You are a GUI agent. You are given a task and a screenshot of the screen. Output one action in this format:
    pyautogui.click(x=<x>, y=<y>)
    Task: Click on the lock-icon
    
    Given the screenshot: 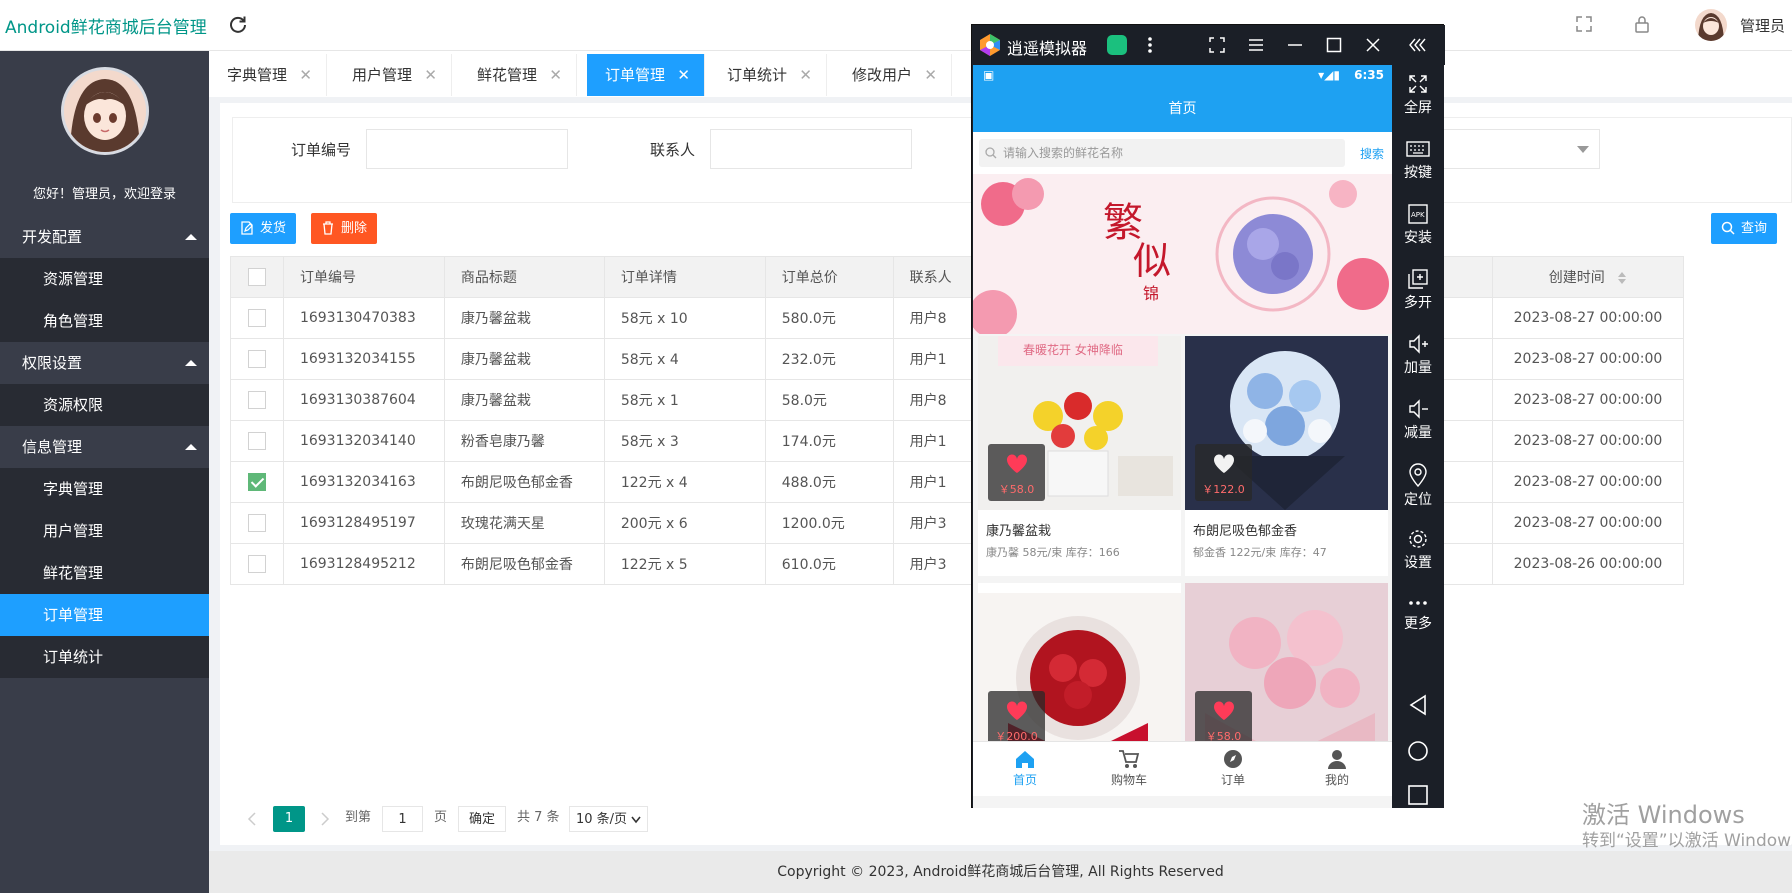 What is the action you would take?
    pyautogui.click(x=1642, y=24)
    